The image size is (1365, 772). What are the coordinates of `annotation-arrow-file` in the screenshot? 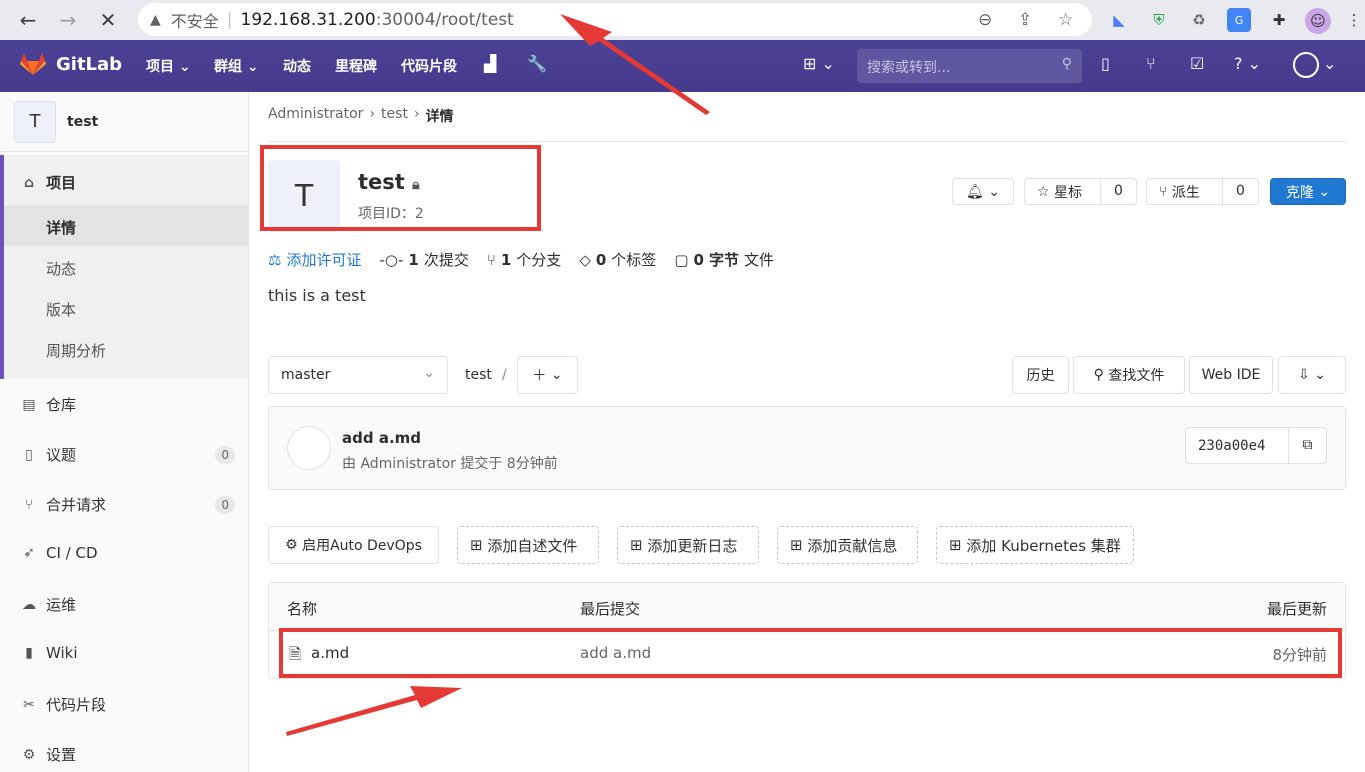 It's located at (374, 711).